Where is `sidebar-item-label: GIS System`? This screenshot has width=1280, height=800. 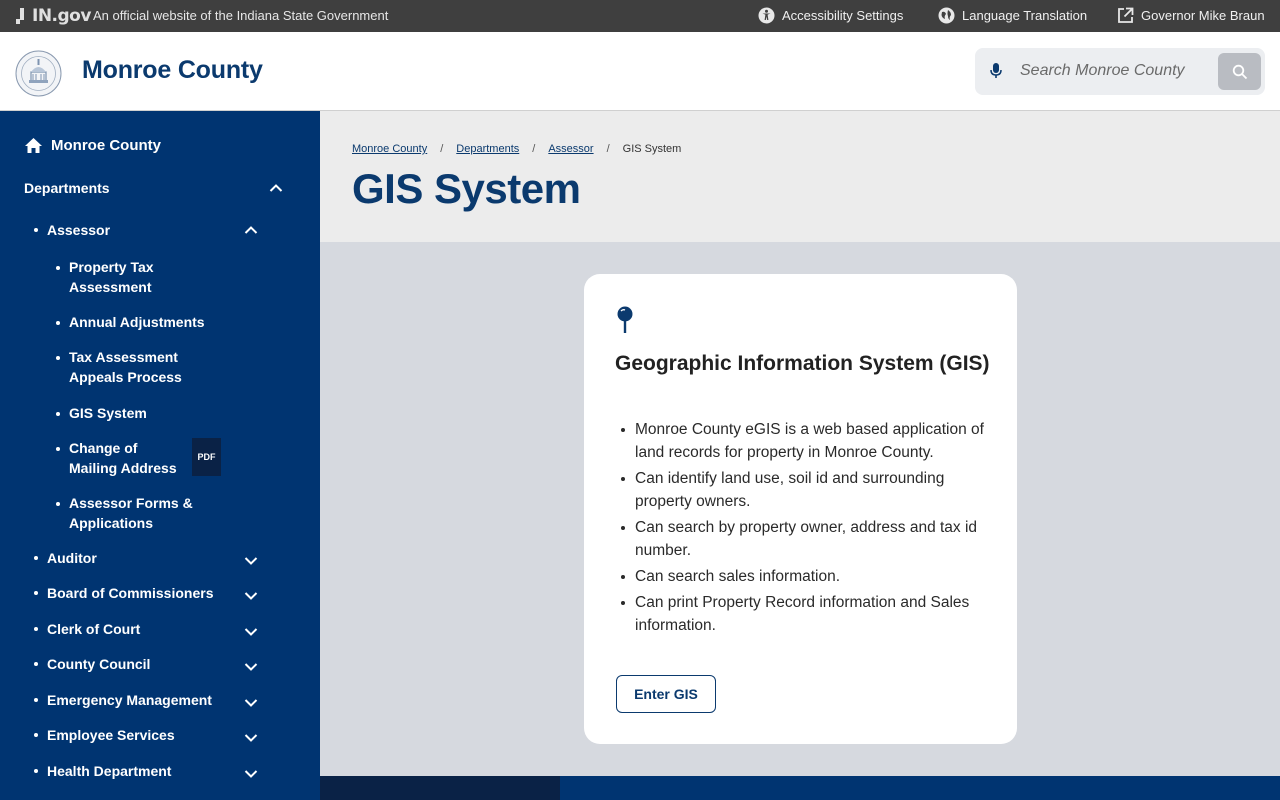
sidebar-item-label: GIS System is located at coordinates (108, 413).